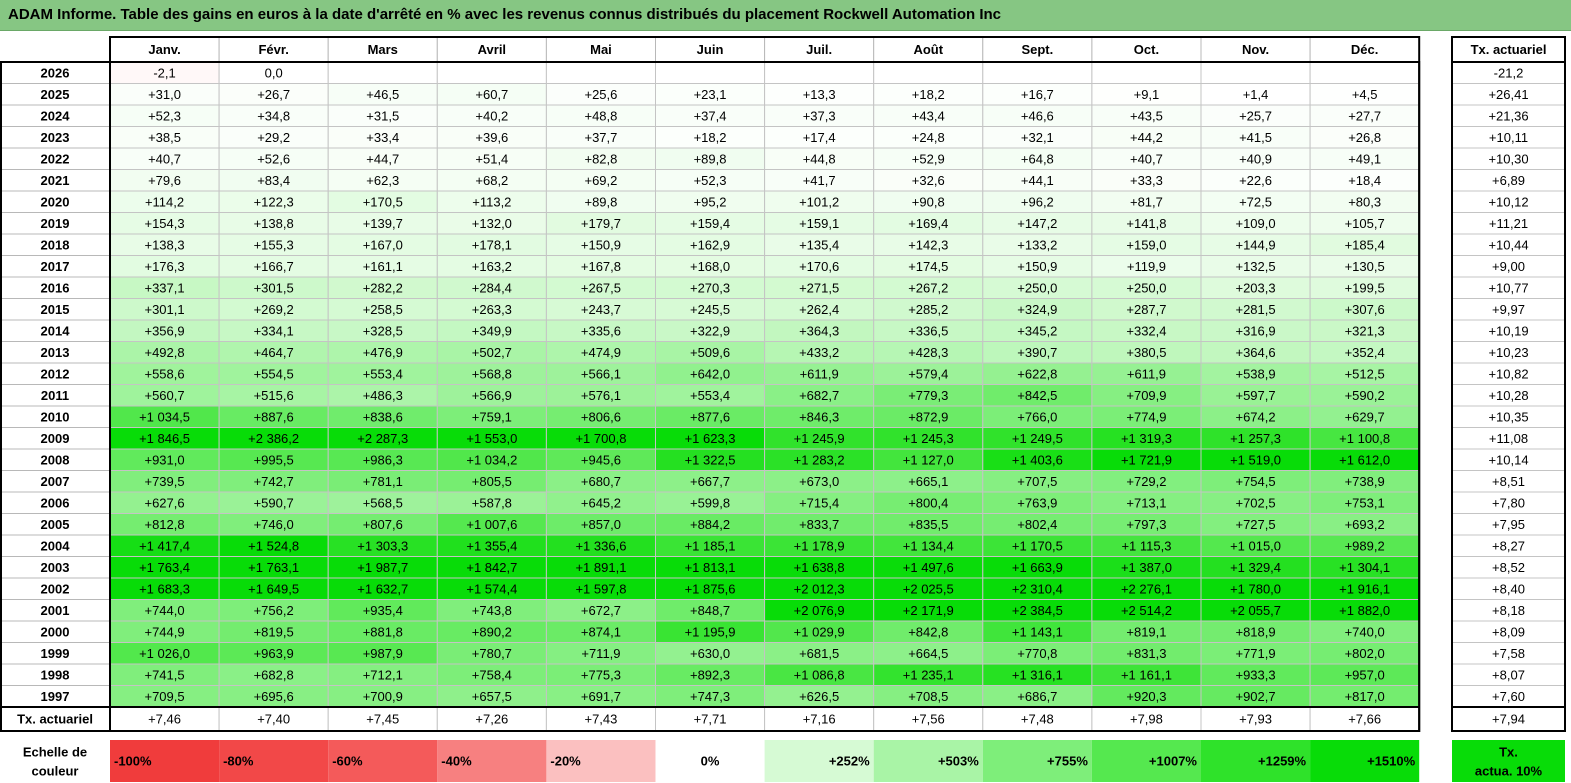  Describe the element at coordinates (55, 459) in the screenshot. I see `year-label: 2008` at that location.